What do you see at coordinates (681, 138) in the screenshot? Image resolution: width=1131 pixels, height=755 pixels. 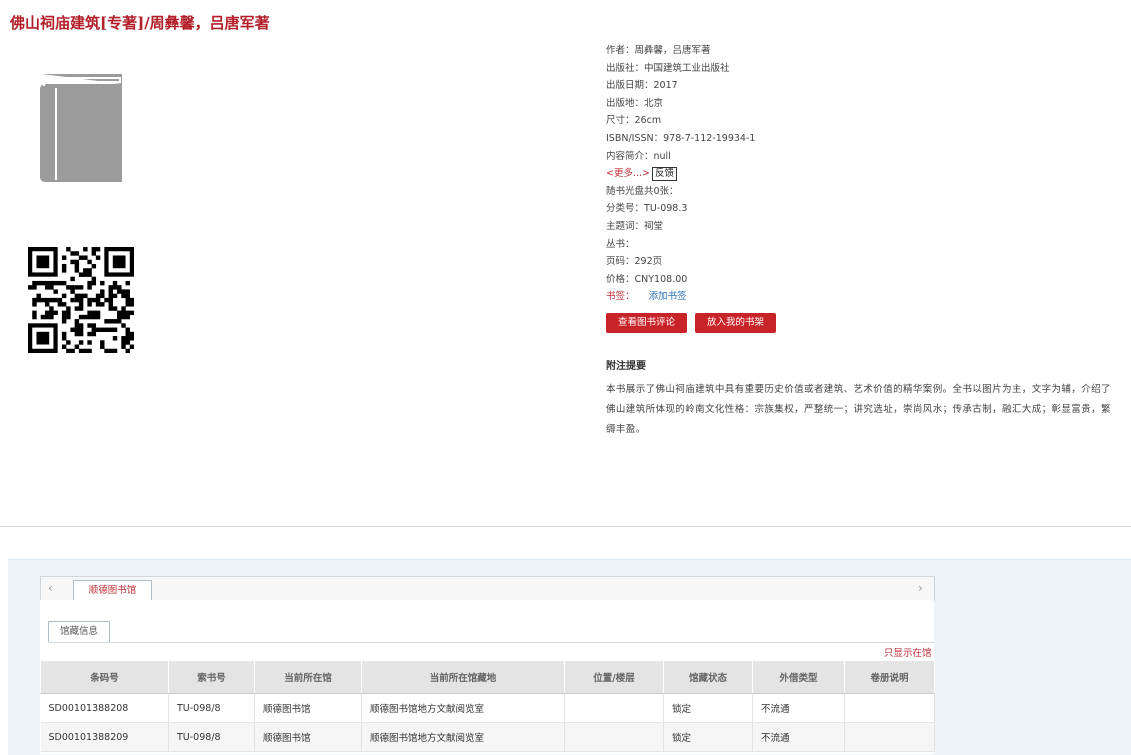 I see `meta-isbn: ISBN/ISSN：978-7-112-19934-1` at bounding box center [681, 138].